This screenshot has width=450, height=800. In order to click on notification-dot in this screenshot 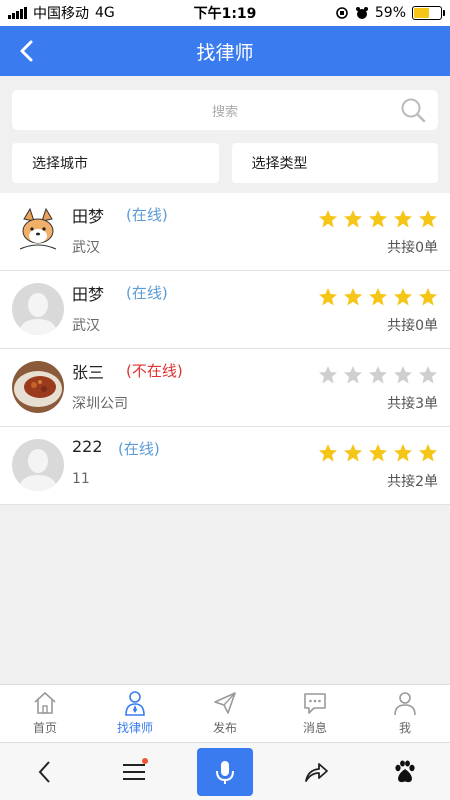, I will do `click(144, 760)`.